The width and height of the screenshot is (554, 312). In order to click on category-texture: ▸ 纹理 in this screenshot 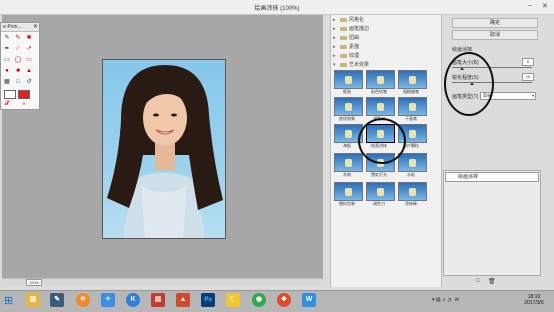, I will do `click(383, 56)`.